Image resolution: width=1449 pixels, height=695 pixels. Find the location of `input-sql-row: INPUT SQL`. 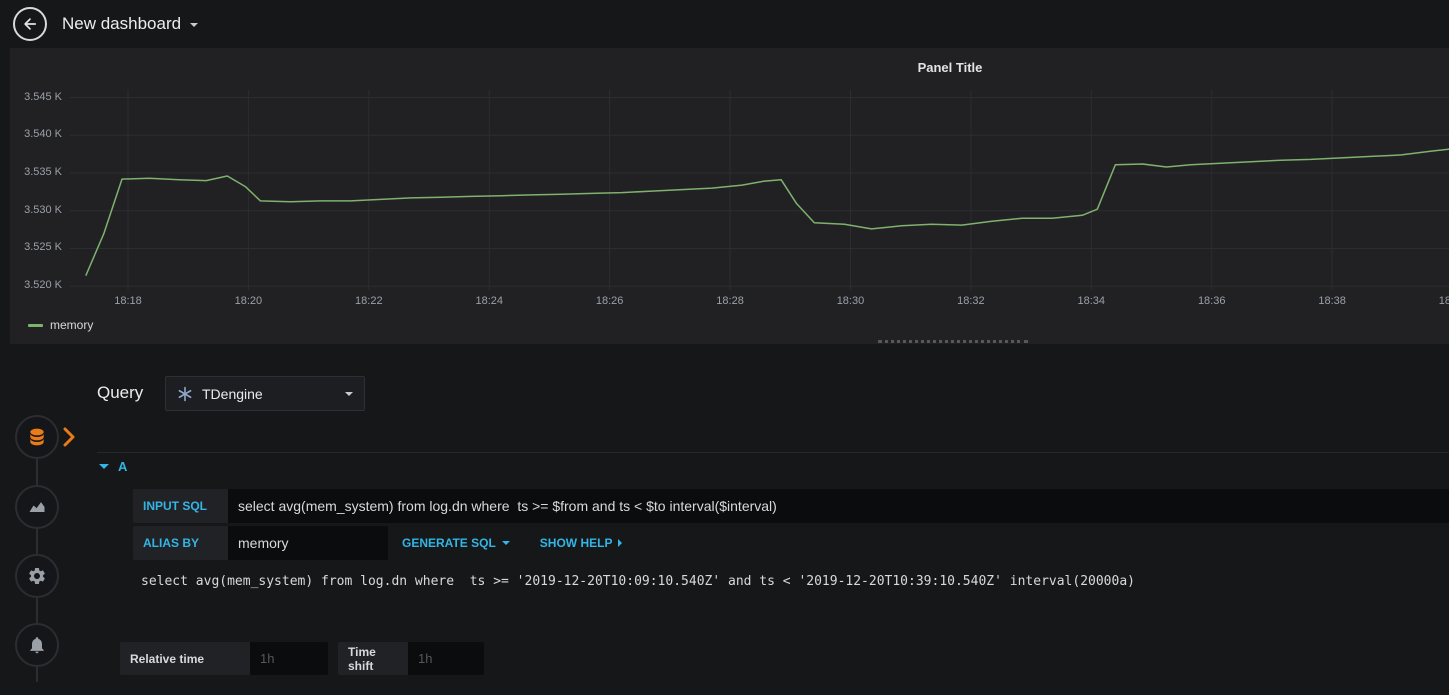

input-sql-row: INPUT SQL is located at coordinates (791, 506).